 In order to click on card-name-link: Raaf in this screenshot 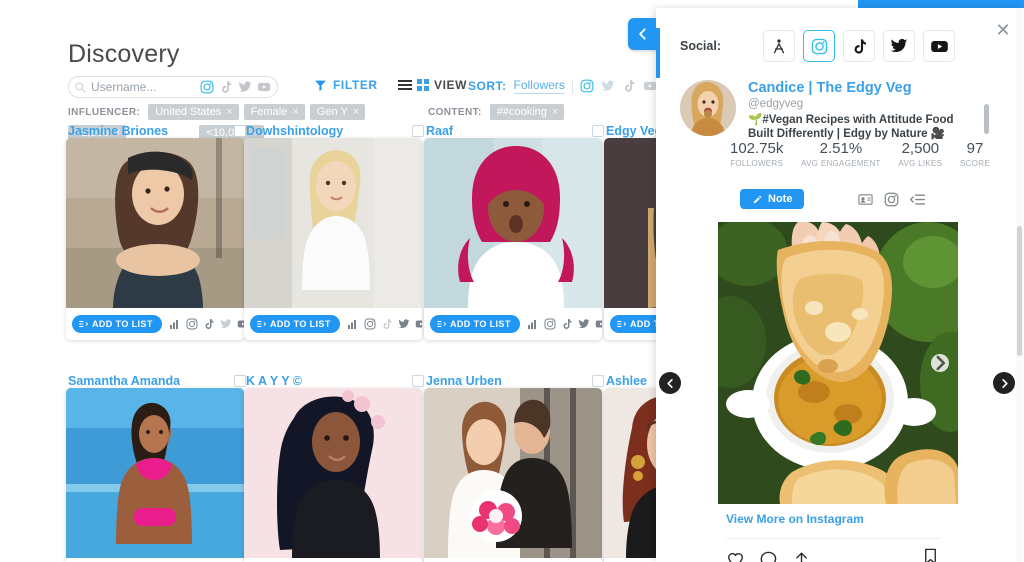, I will do `click(439, 131)`.